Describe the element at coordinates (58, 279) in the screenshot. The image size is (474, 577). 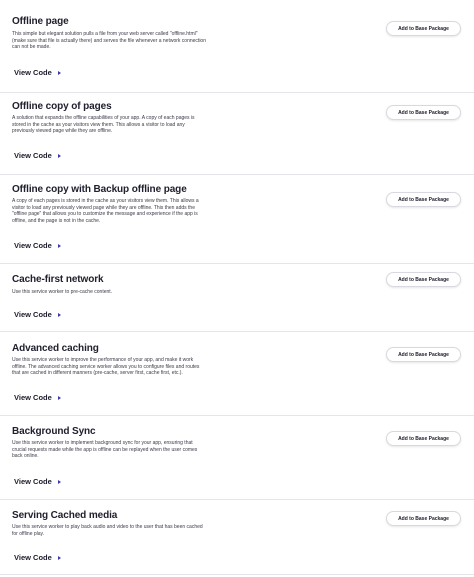
I see `item-title: Cache-first network` at that location.